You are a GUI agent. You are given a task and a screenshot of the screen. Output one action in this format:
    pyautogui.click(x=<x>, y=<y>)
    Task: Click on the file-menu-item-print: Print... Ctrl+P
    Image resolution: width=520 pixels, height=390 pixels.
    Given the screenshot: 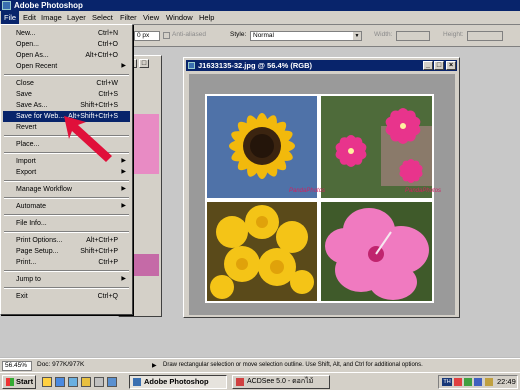 What is the action you would take?
    pyautogui.click(x=66, y=262)
    